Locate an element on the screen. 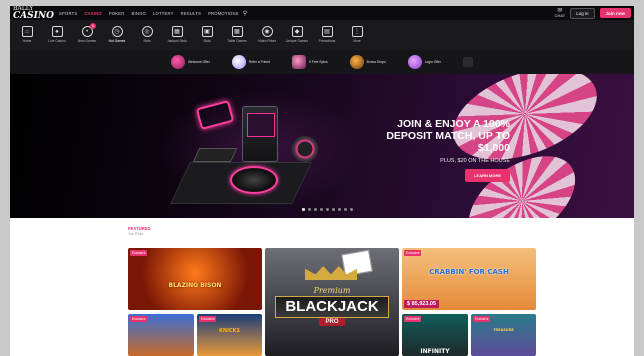 The width and height of the screenshot is (644, 356). box-icon: ▣ is located at coordinates (207, 31).